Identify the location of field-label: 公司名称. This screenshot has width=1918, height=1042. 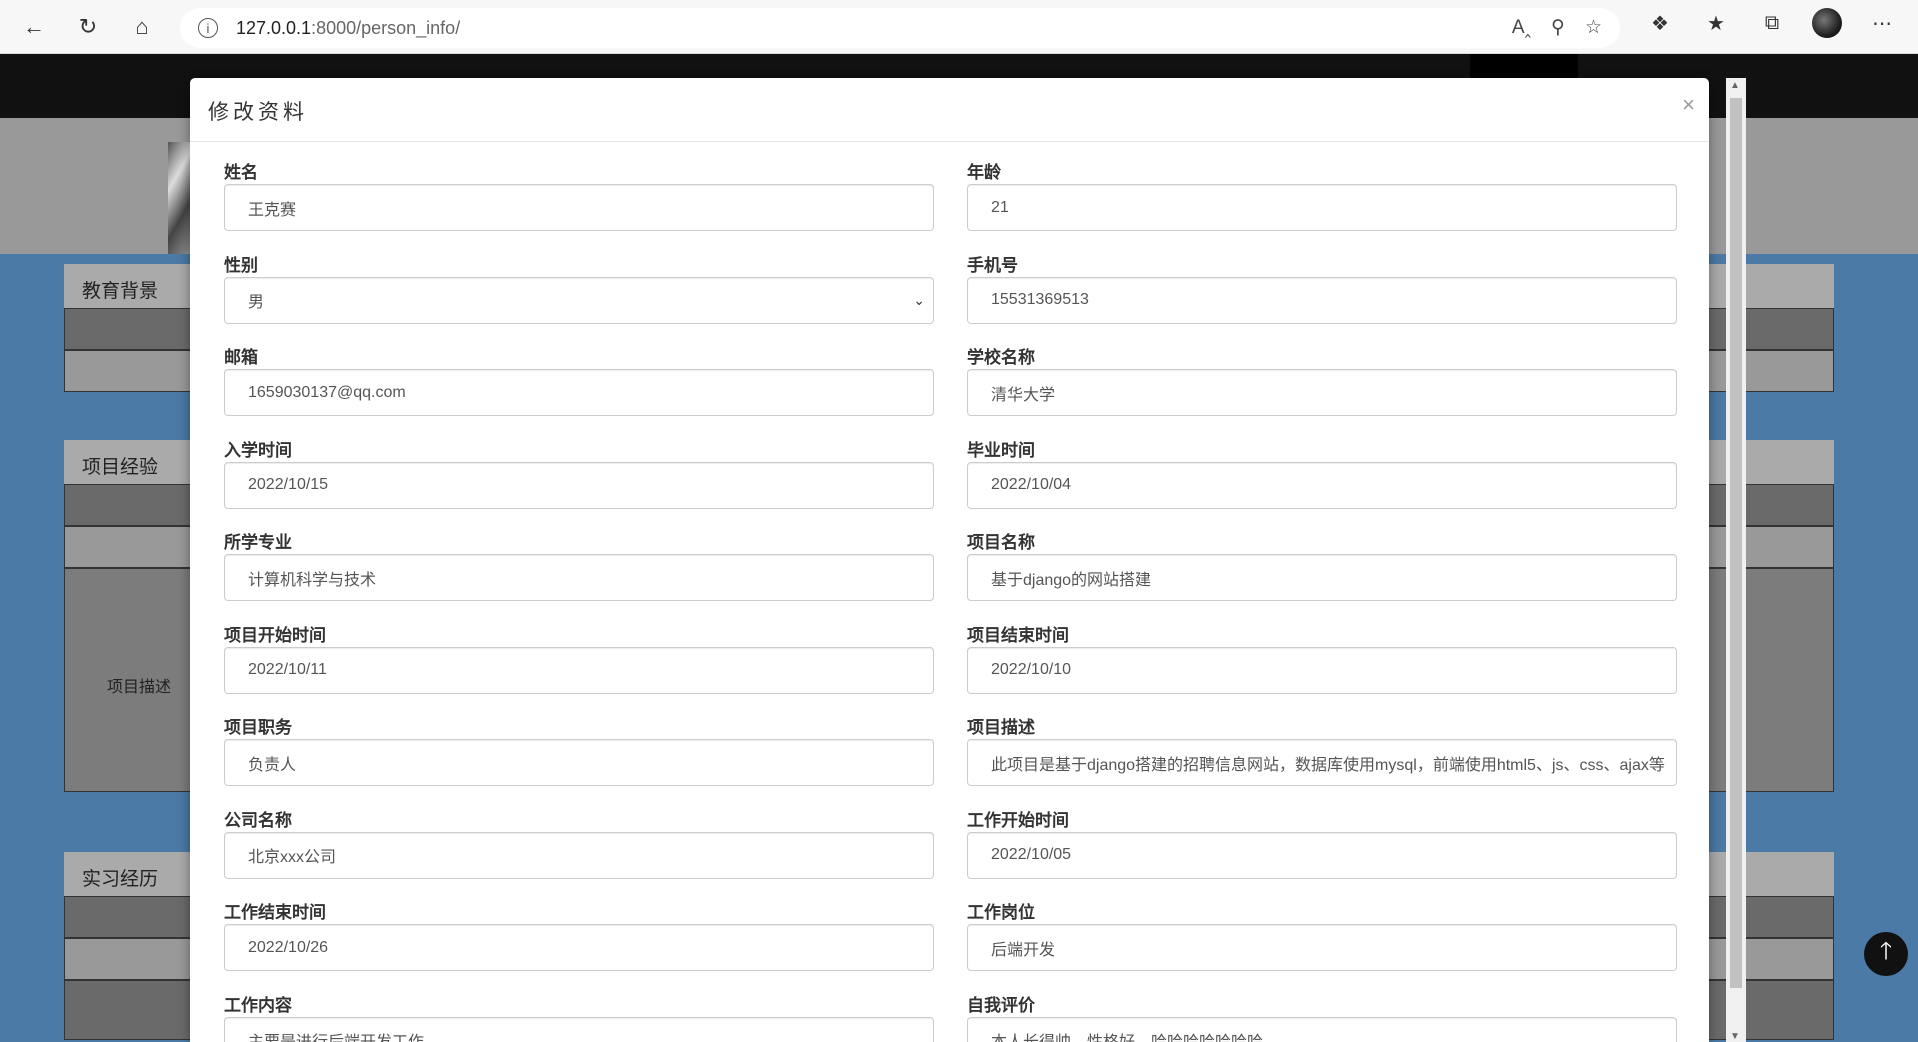
(258, 820).